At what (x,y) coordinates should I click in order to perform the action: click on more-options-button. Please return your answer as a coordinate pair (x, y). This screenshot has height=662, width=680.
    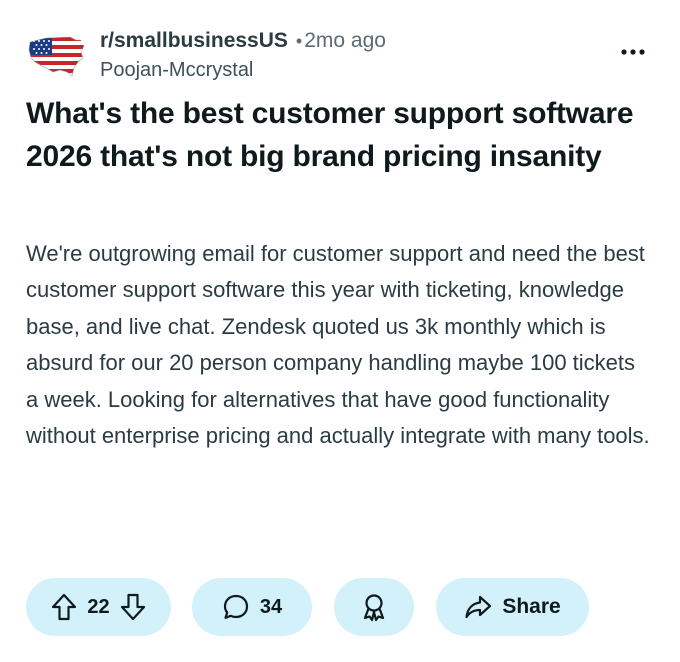
    Looking at the image, I should click on (633, 52).